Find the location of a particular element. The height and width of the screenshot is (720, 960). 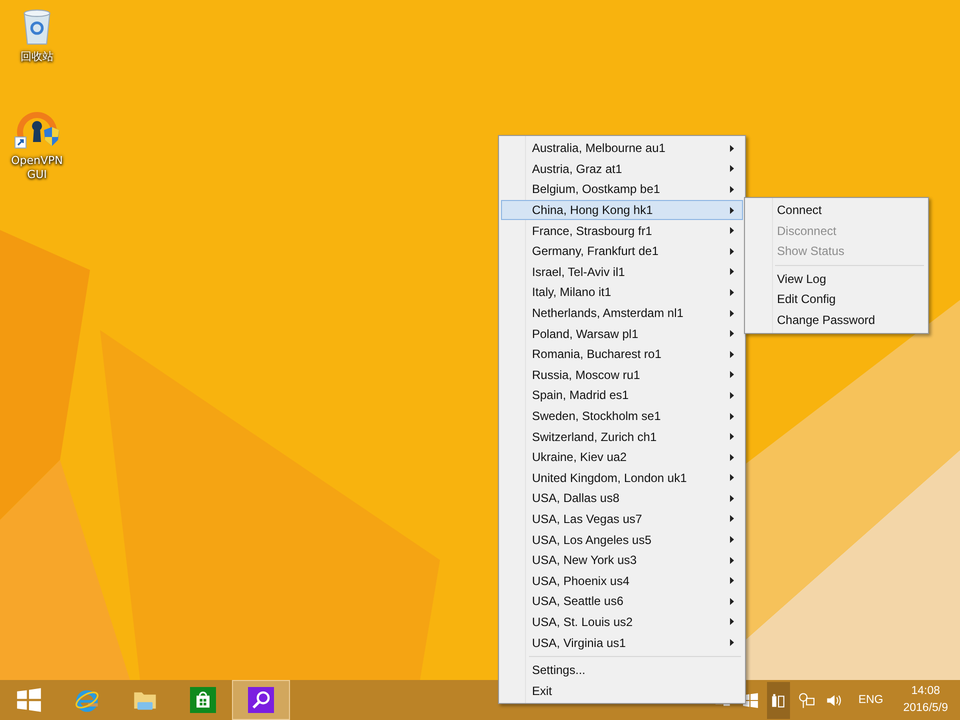

menu-item: USA, St. Louis us2 is located at coordinates (622, 622).